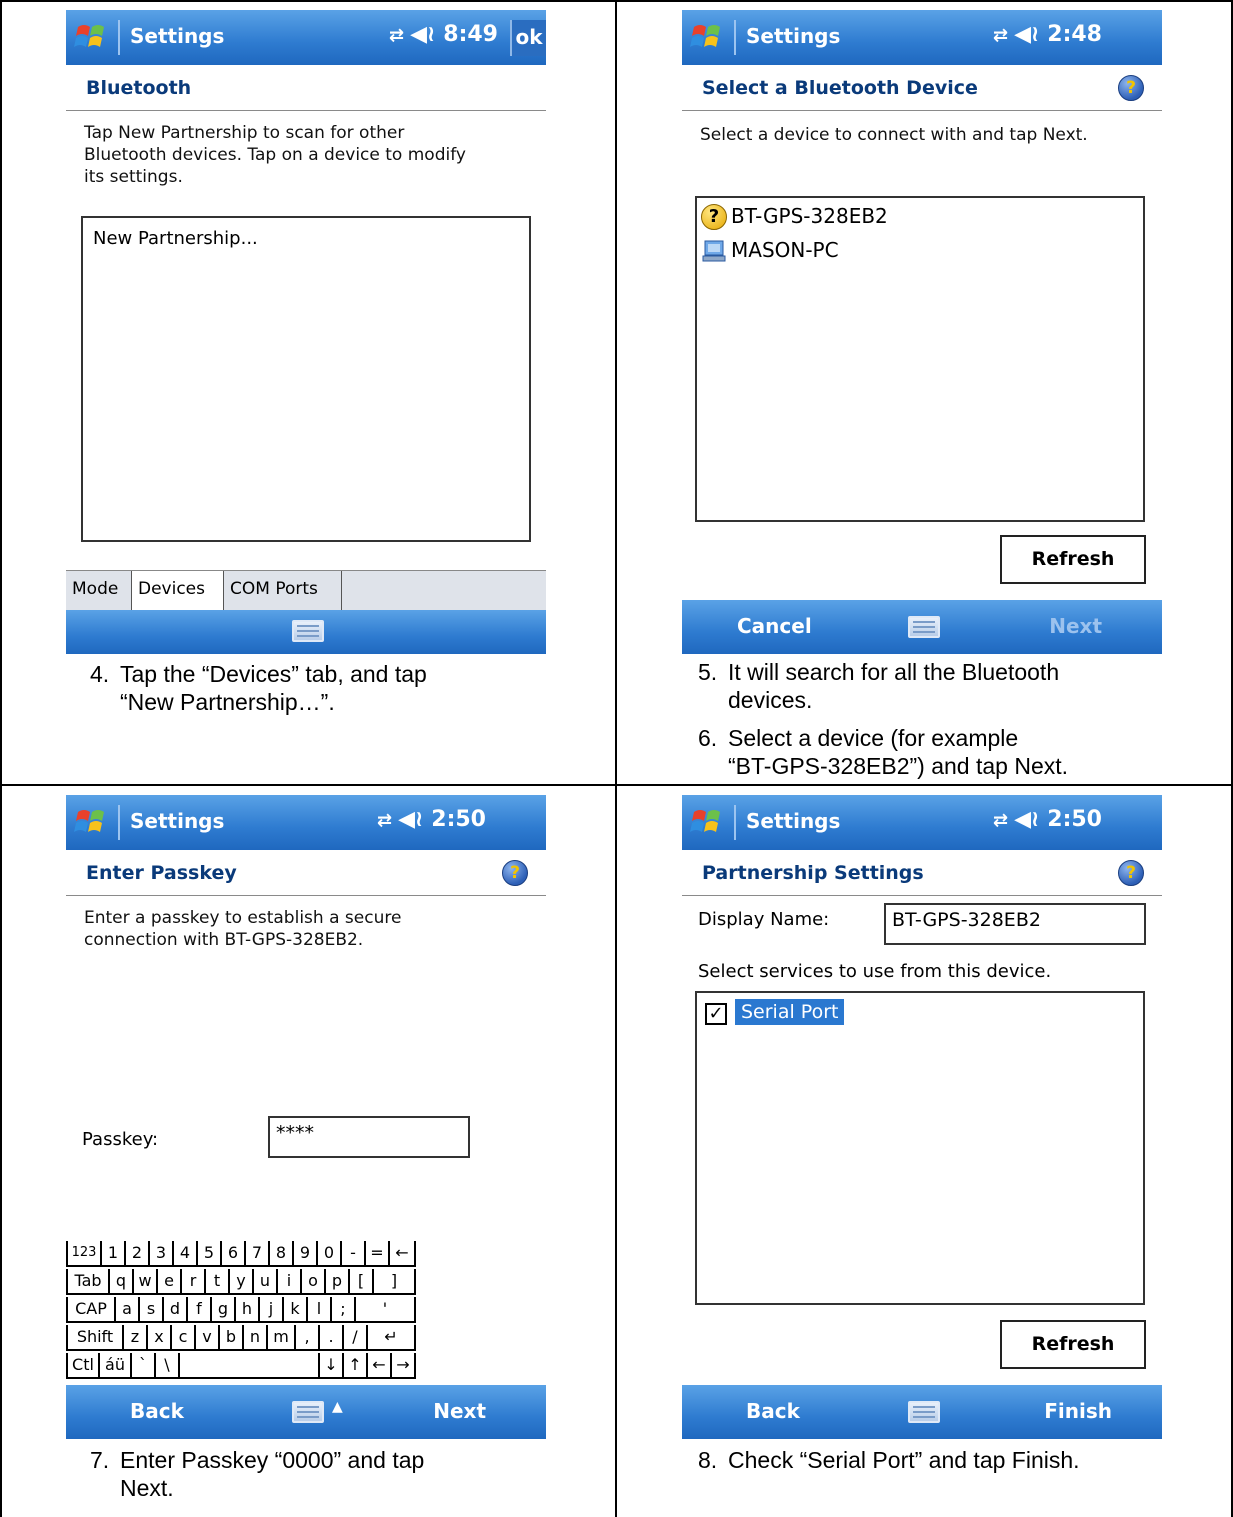  Describe the element at coordinates (114, 1366) in the screenshot. I see `key-accent: áü` at that location.